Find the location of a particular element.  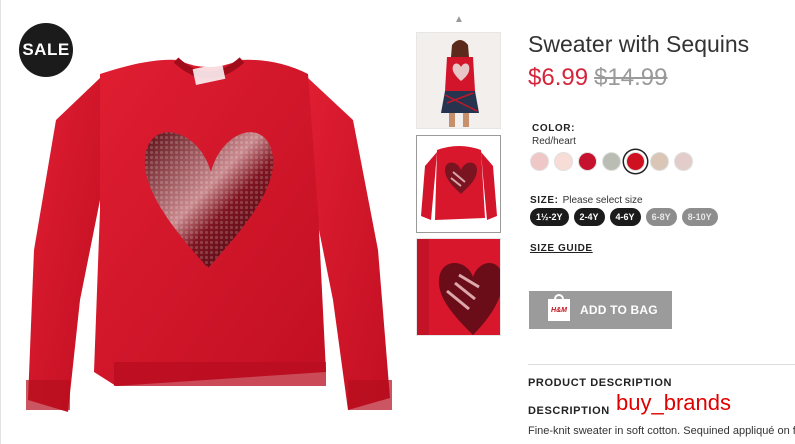

original-price: $14.99 is located at coordinates (631, 77).